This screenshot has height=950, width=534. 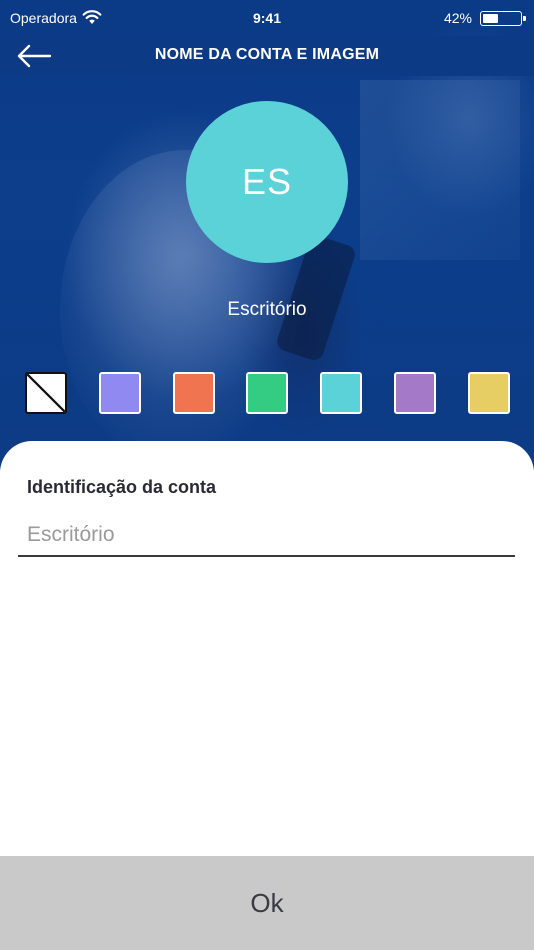 I want to click on ok-button: Ok, so click(x=267, y=903).